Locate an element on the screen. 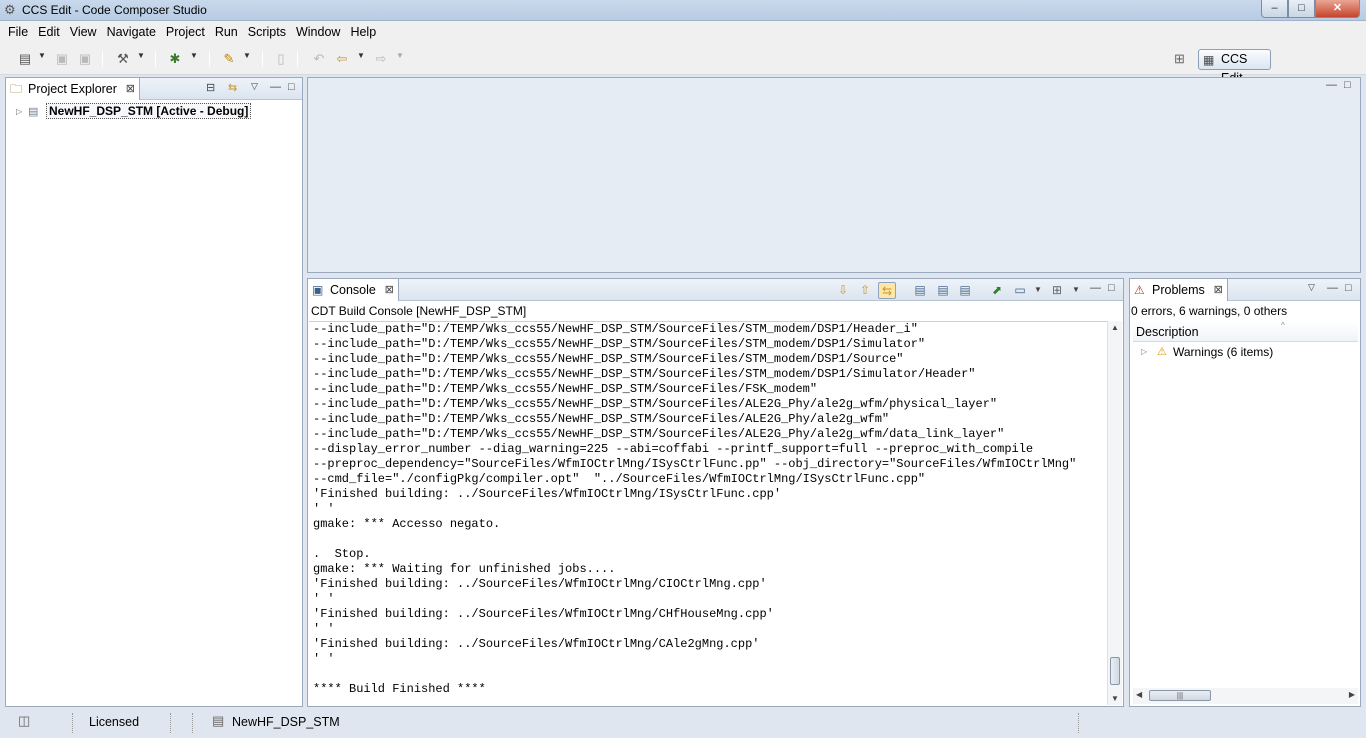 The width and height of the screenshot is (1366, 738). maximize-button: □ is located at coordinates (1301, 9).